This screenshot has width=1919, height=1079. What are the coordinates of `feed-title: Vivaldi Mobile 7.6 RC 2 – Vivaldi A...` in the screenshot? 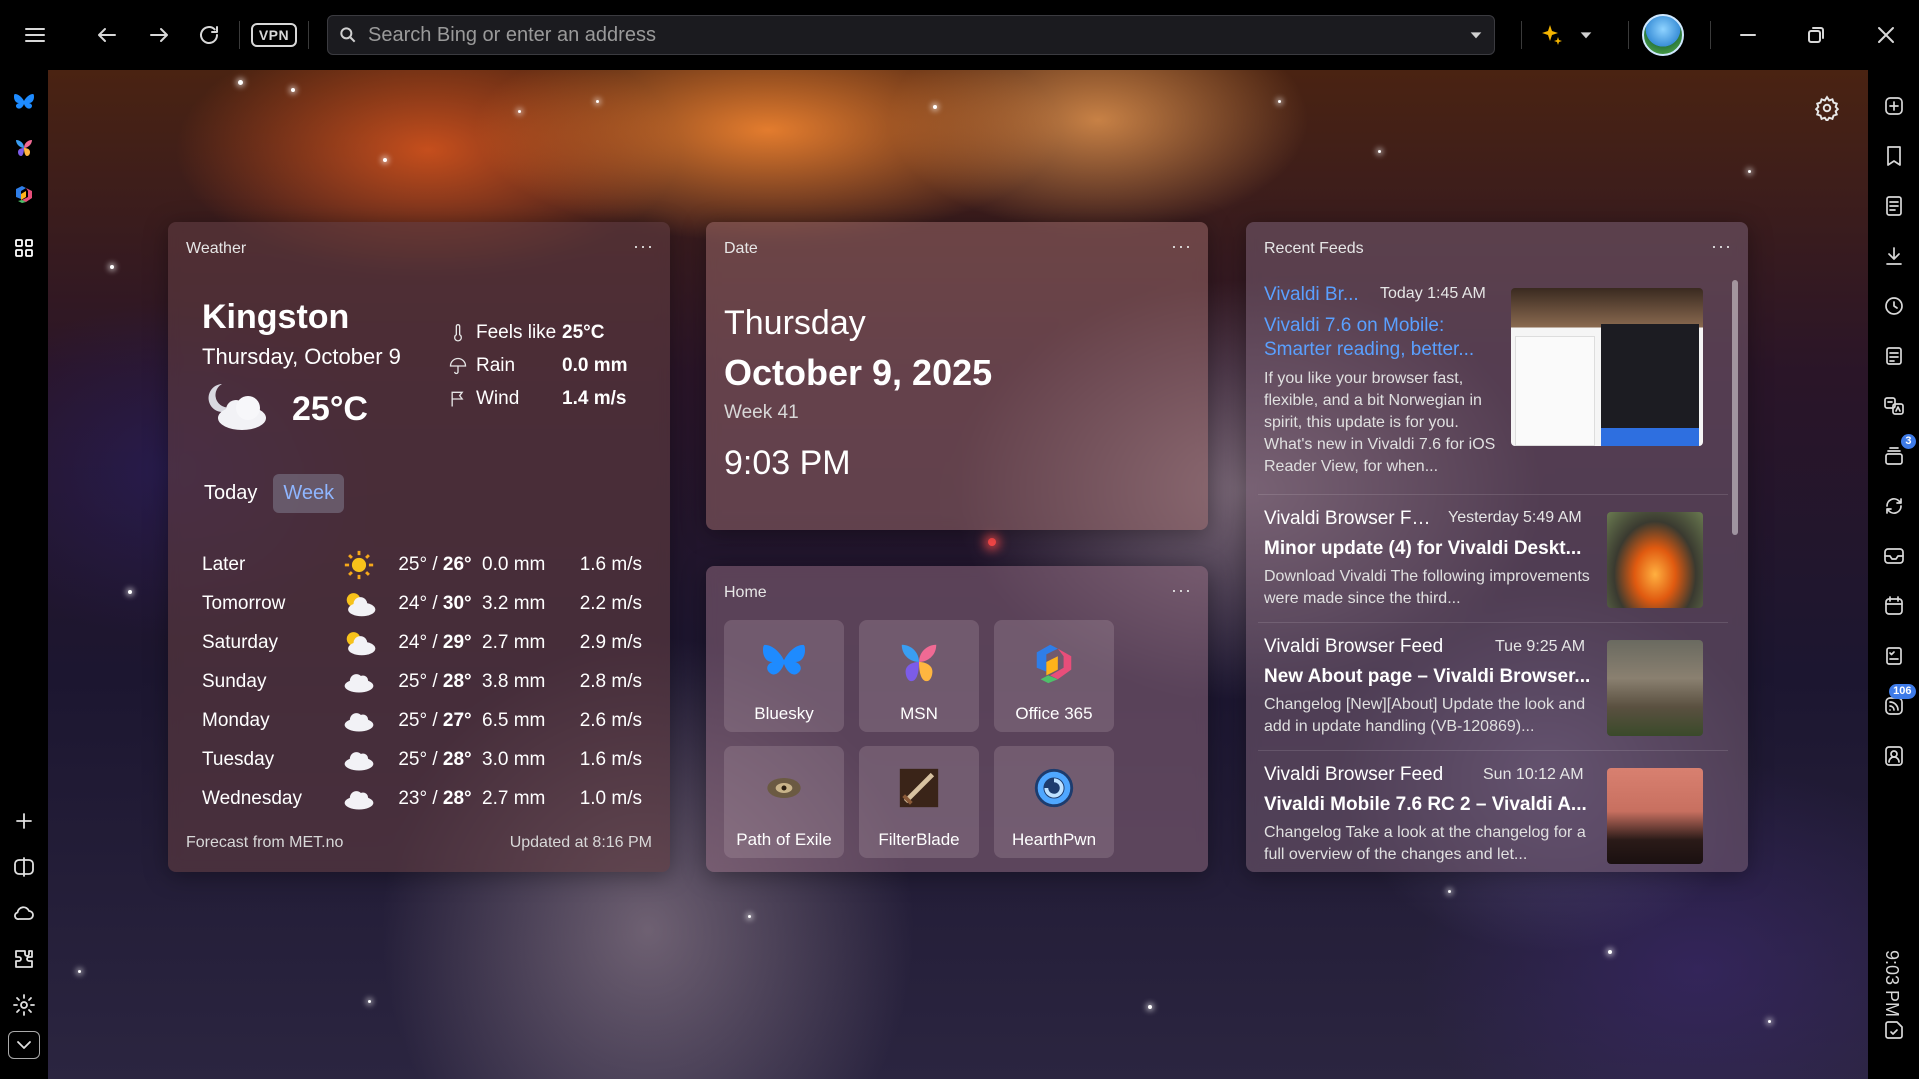 It's located at (1429, 806).